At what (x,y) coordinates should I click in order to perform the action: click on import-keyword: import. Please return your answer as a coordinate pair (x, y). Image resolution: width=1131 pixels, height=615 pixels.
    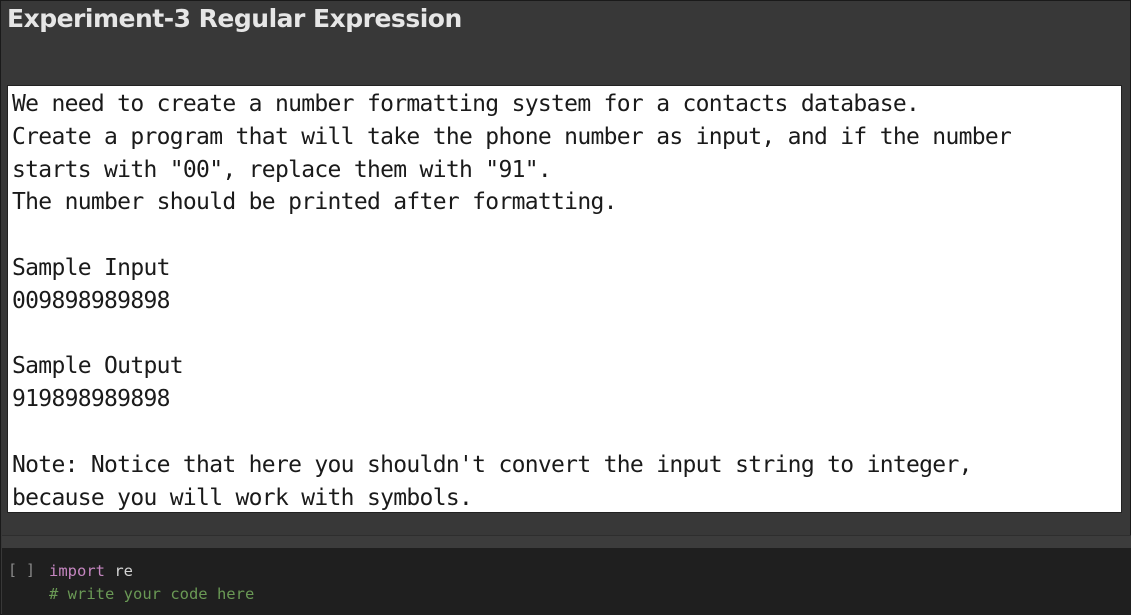
    Looking at the image, I should click on (77, 571).